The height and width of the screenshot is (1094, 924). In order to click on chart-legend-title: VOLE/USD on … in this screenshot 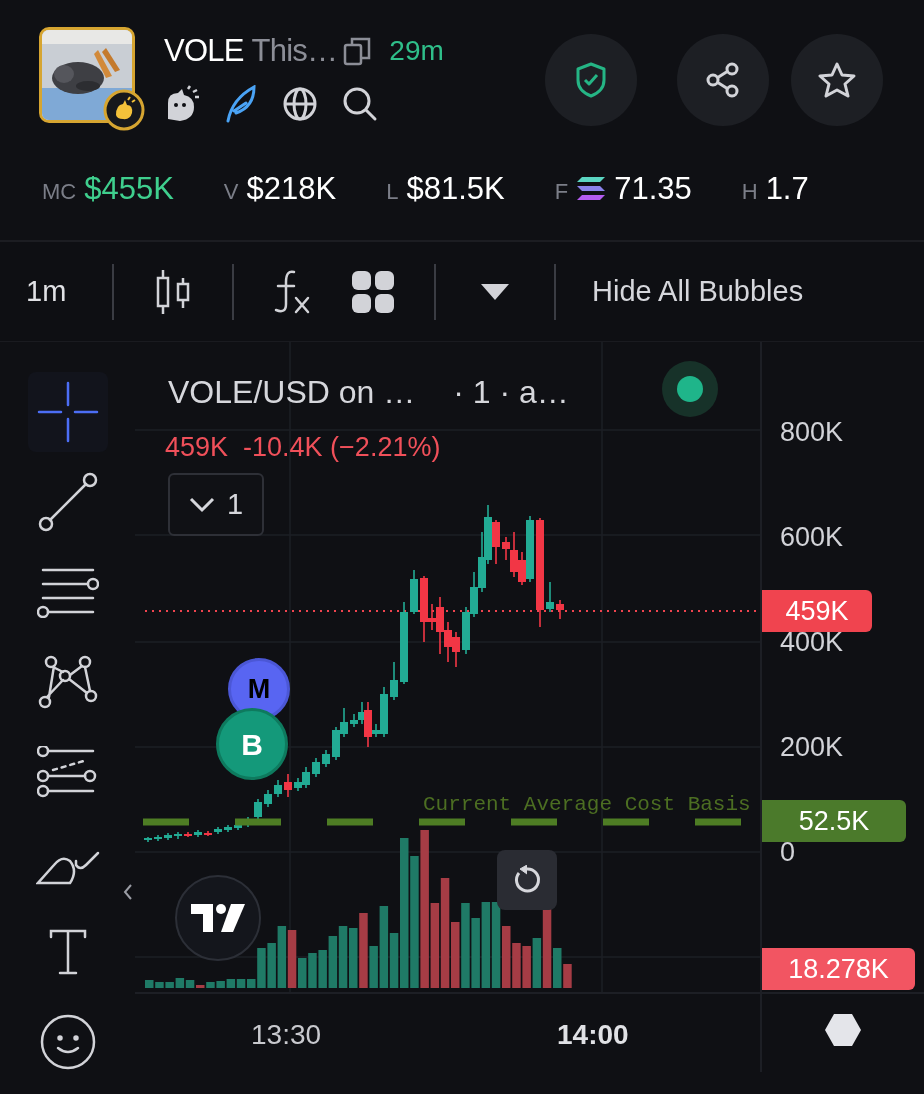, I will do `click(292, 392)`.